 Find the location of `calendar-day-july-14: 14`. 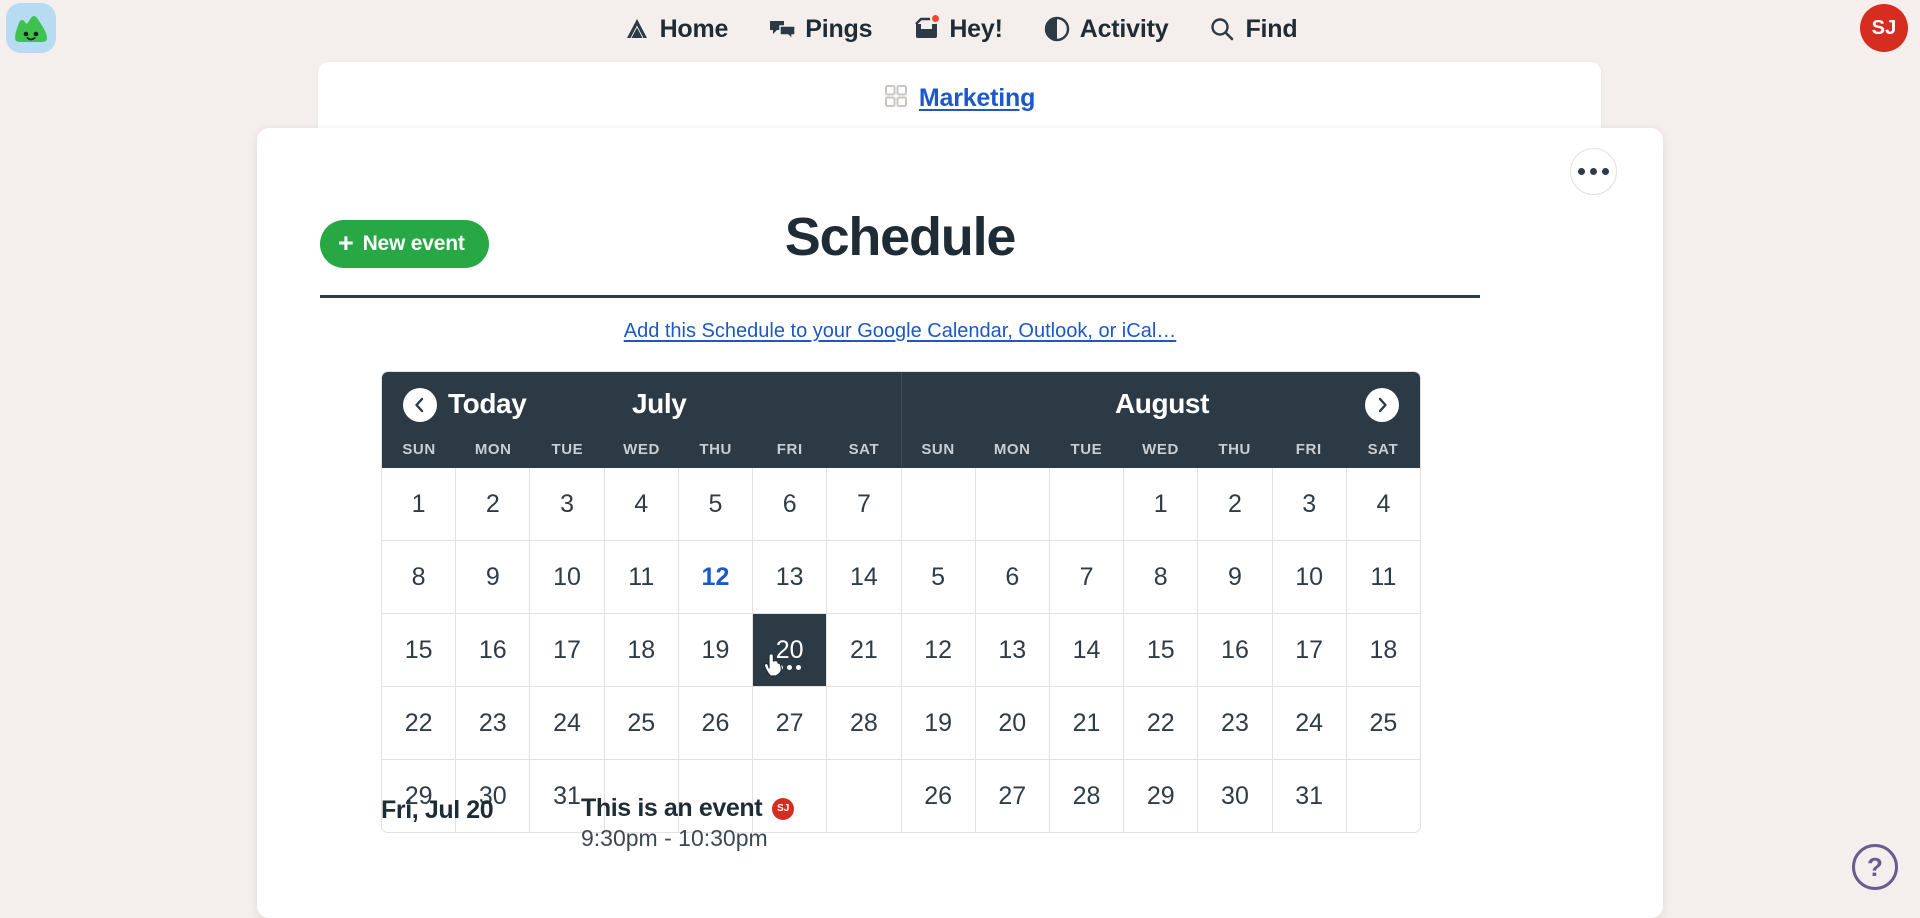

calendar-day-july-14: 14 is located at coordinates (863, 577).